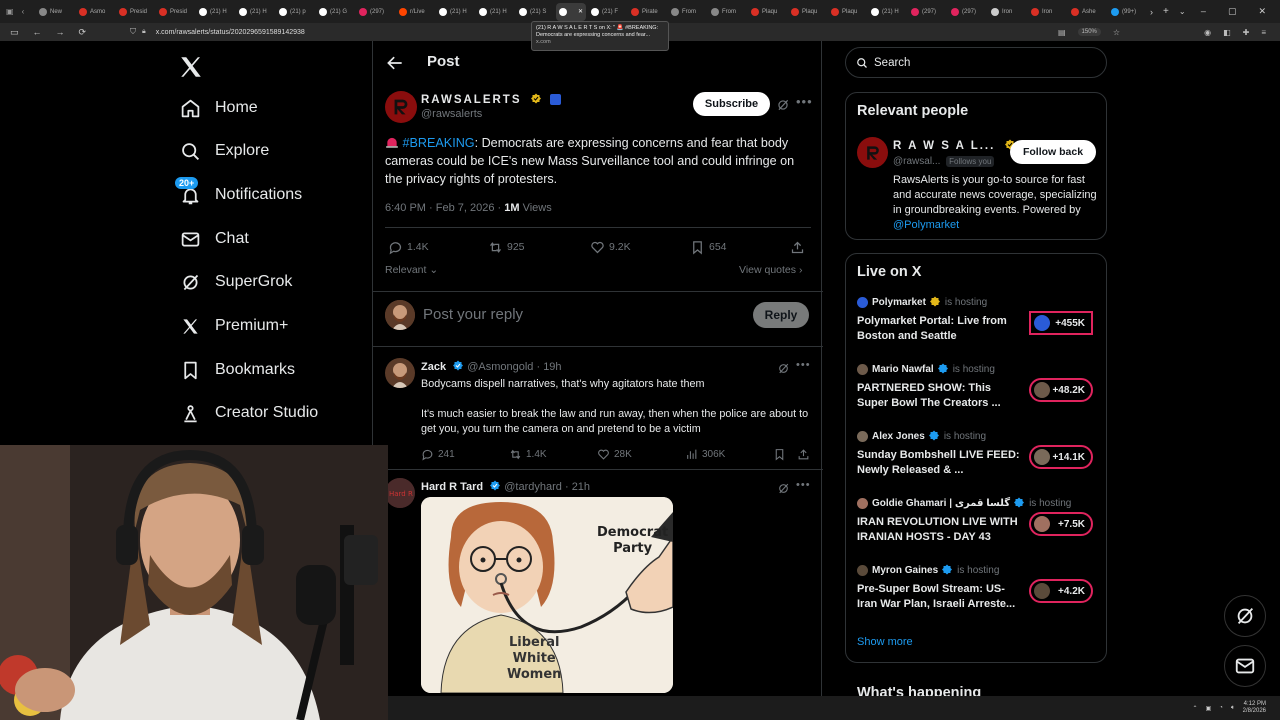 This screenshot has height=720, width=1280. What do you see at coordinates (500, 367) in the screenshot?
I see `reply-author-handle: @Asmongold` at bounding box center [500, 367].